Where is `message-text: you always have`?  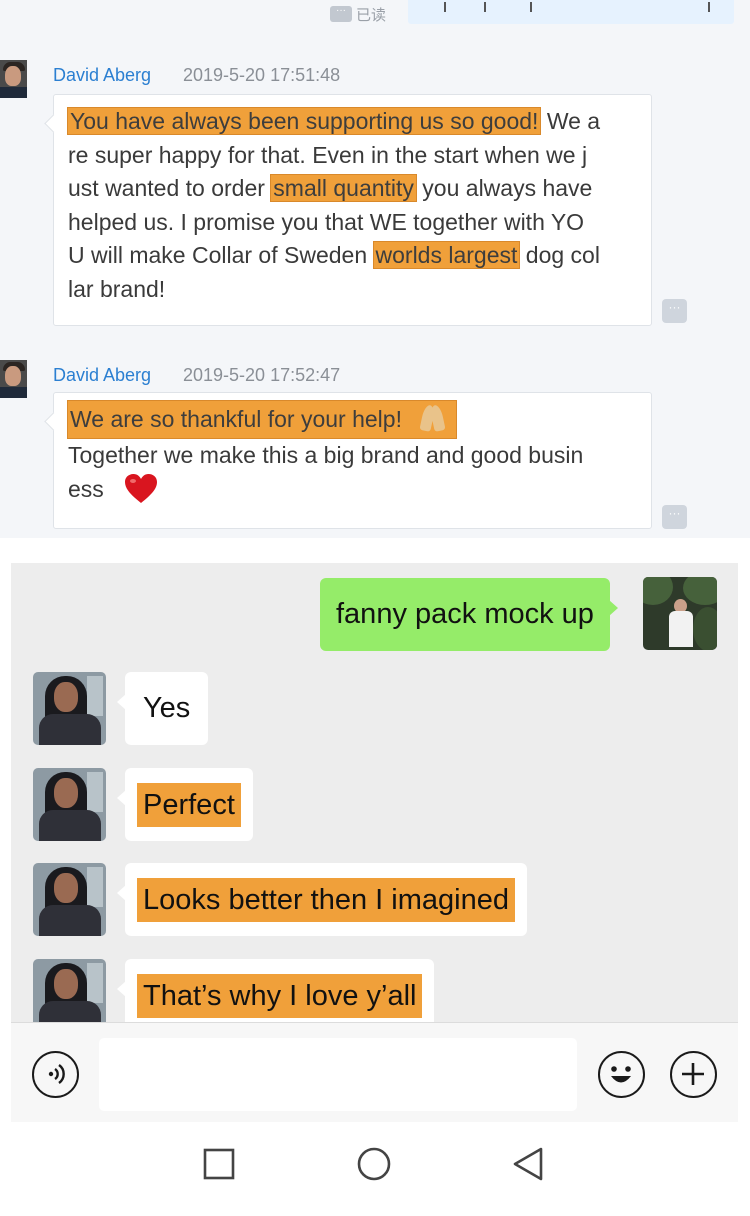 message-text: you always have is located at coordinates (504, 188).